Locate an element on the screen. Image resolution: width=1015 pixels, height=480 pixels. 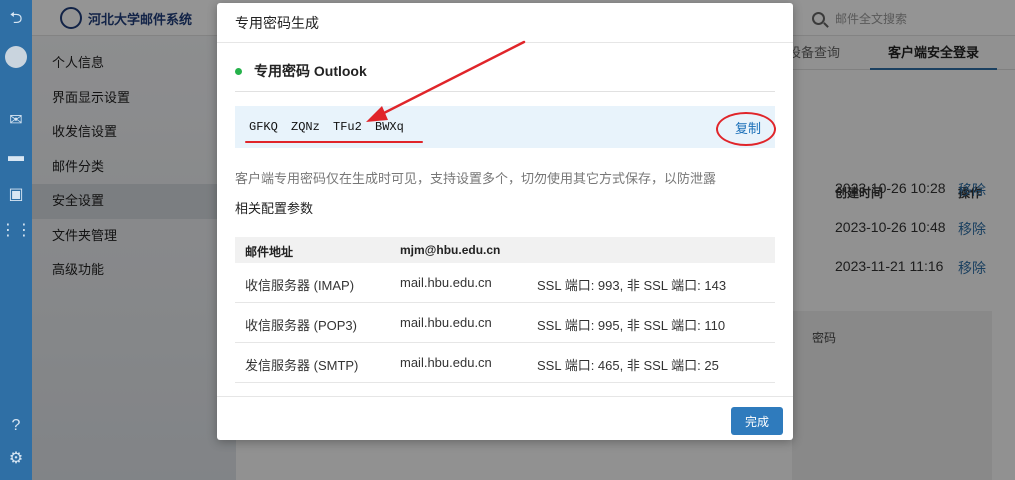
help-icon: ? is located at coordinates (16, 426).